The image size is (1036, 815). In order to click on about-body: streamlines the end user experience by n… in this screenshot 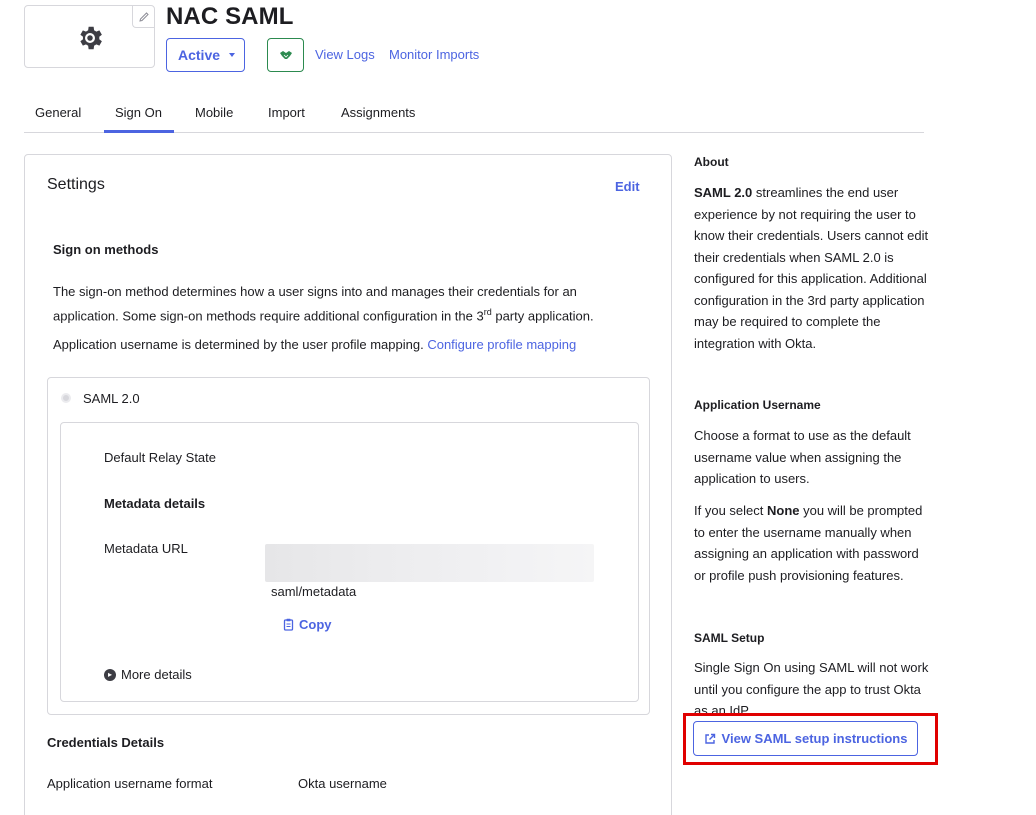, I will do `click(811, 268)`.